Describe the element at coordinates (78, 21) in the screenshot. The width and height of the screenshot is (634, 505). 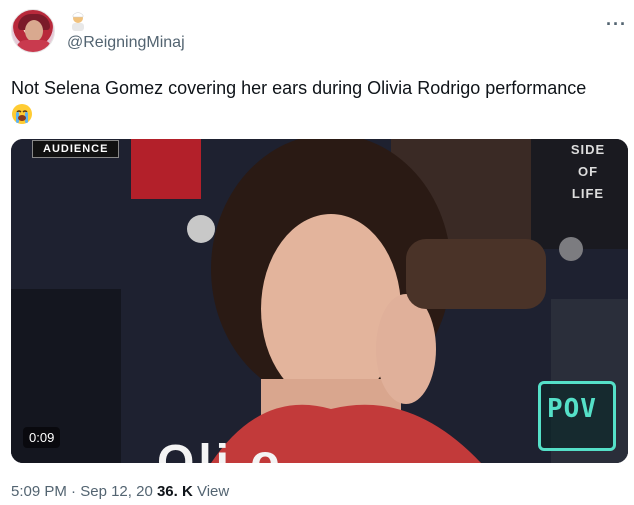
I see `person-emoji-icon` at that location.